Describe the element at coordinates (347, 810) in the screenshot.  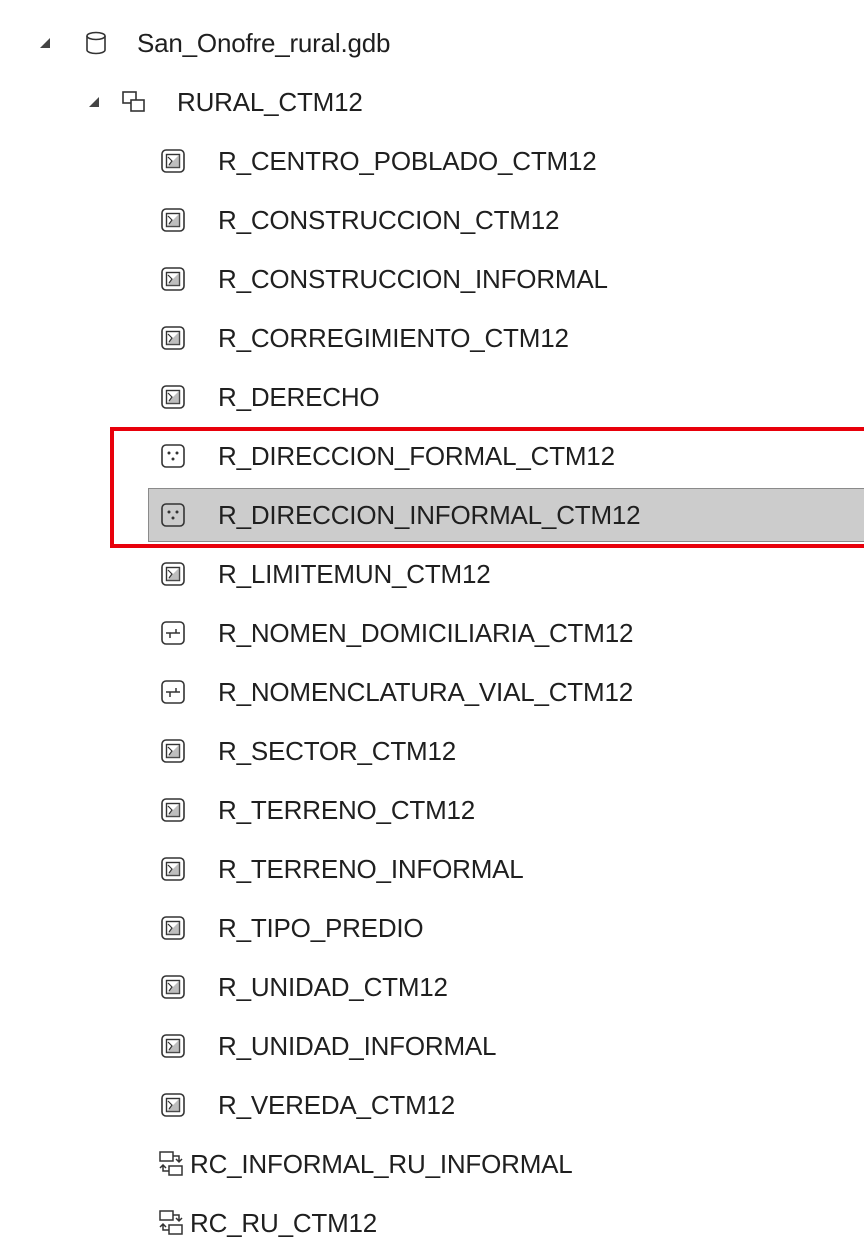
I see `tree-item-label: R_TERRENO_CTM12` at that location.